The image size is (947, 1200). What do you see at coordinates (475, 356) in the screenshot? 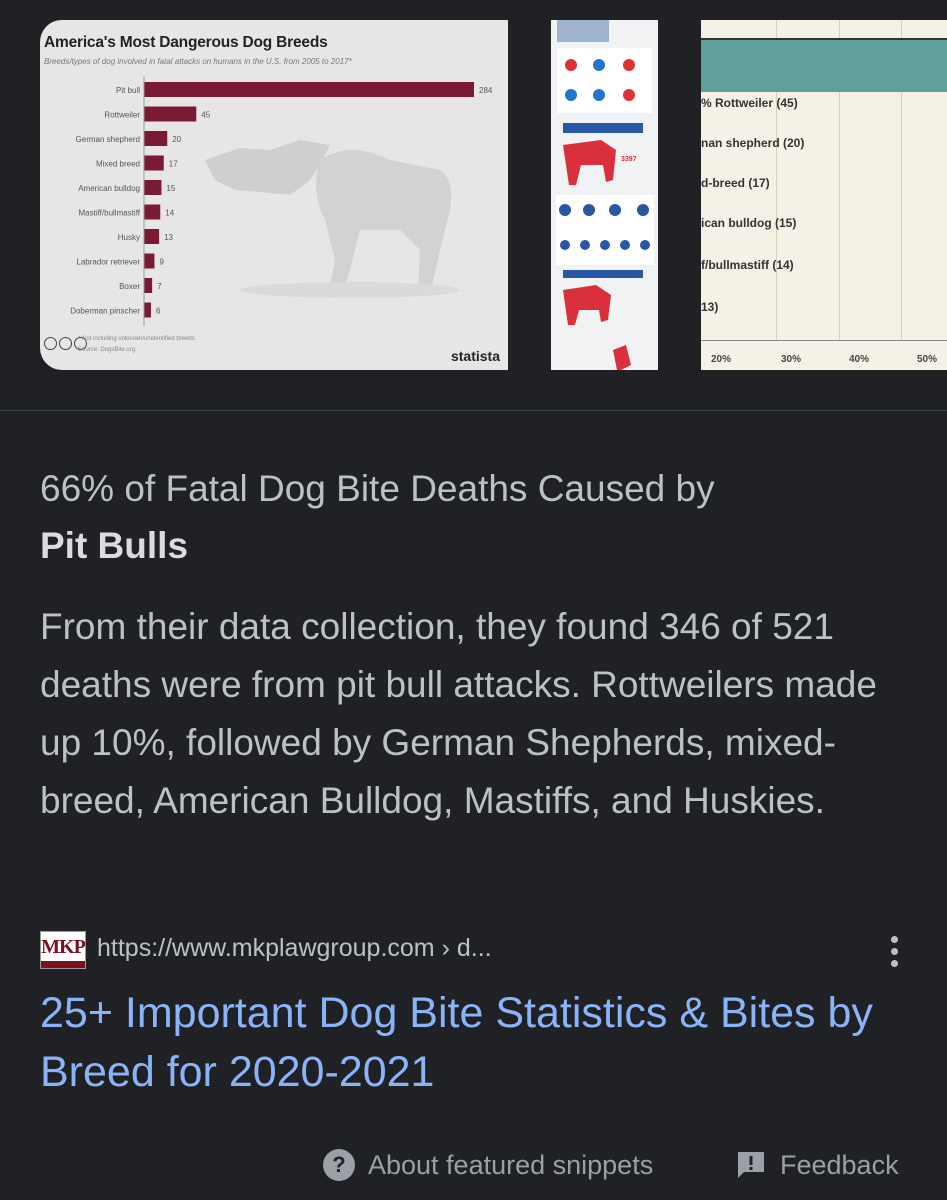
I see `statista-logo: statista` at bounding box center [475, 356].